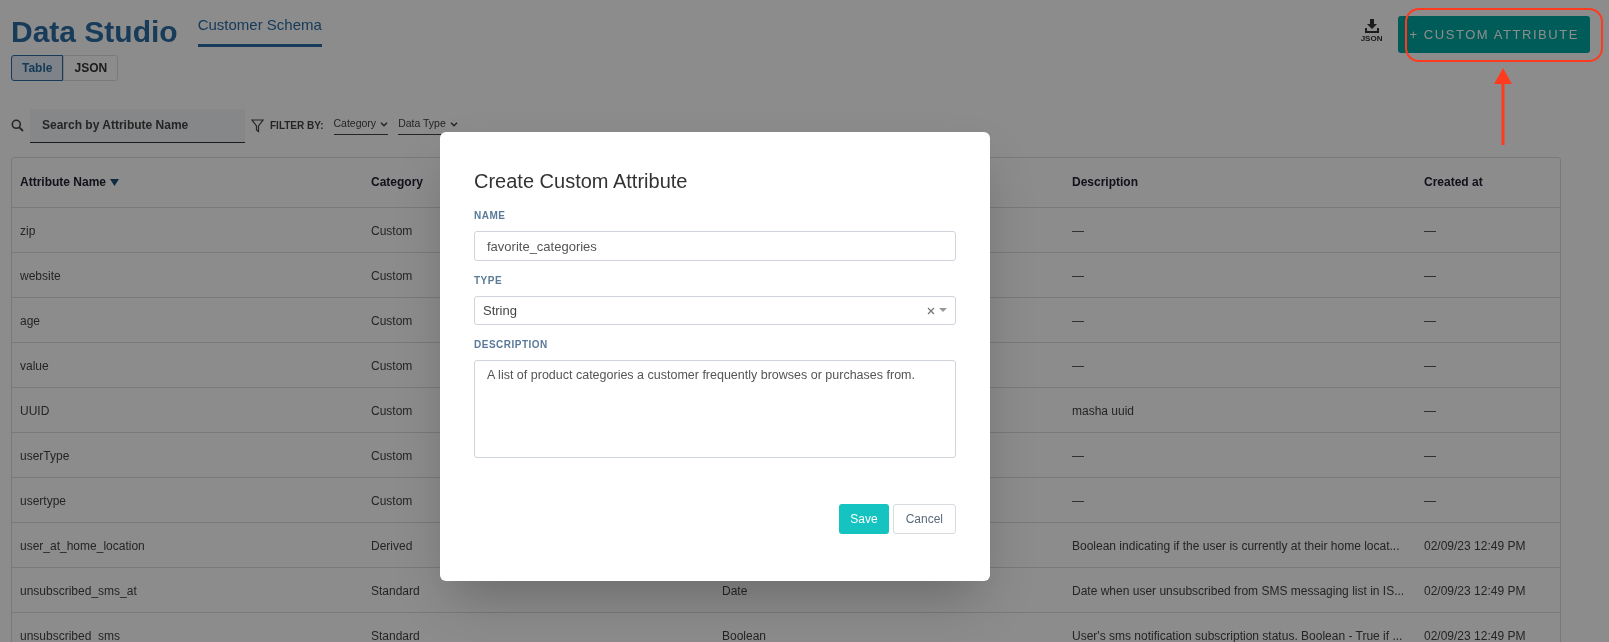 Image resolution: width=1609 pixels, height=642 pixels. I want to click on table-cell: zip, so click(28, 230).